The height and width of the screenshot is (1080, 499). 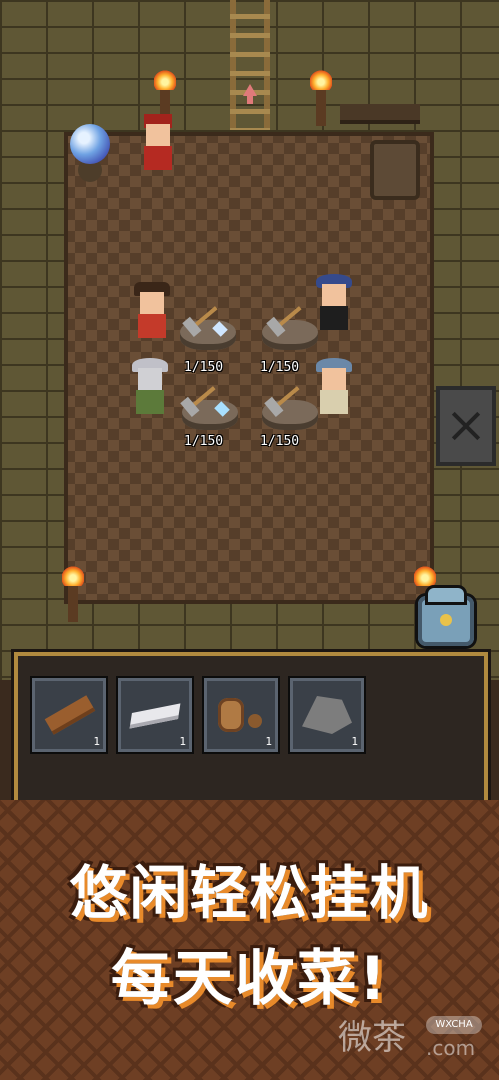 What do you see at coordinates (158, 142) in the screenshot?
I see `boss-character` at bounding box center [158, 142].